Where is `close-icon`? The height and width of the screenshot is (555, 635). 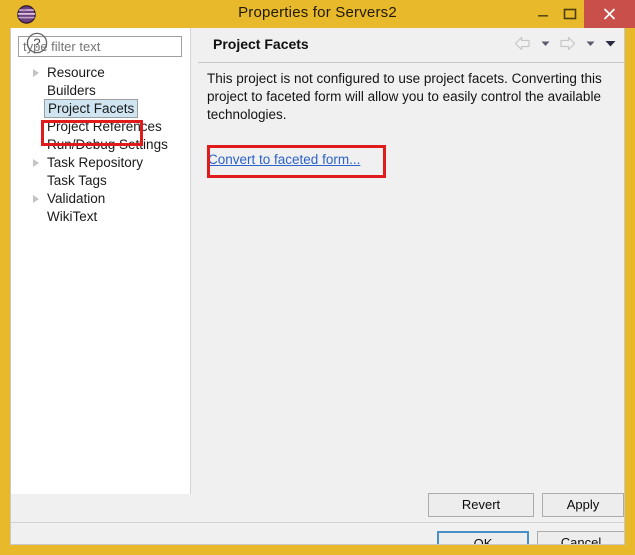 close-icon is located at coordinates (609, 14).